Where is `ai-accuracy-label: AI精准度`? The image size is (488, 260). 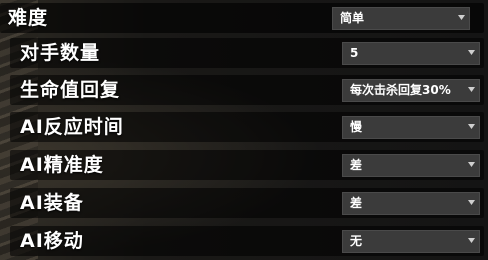
ai-accuracy-label: AI精准度 is located at coordinates (62, 165).